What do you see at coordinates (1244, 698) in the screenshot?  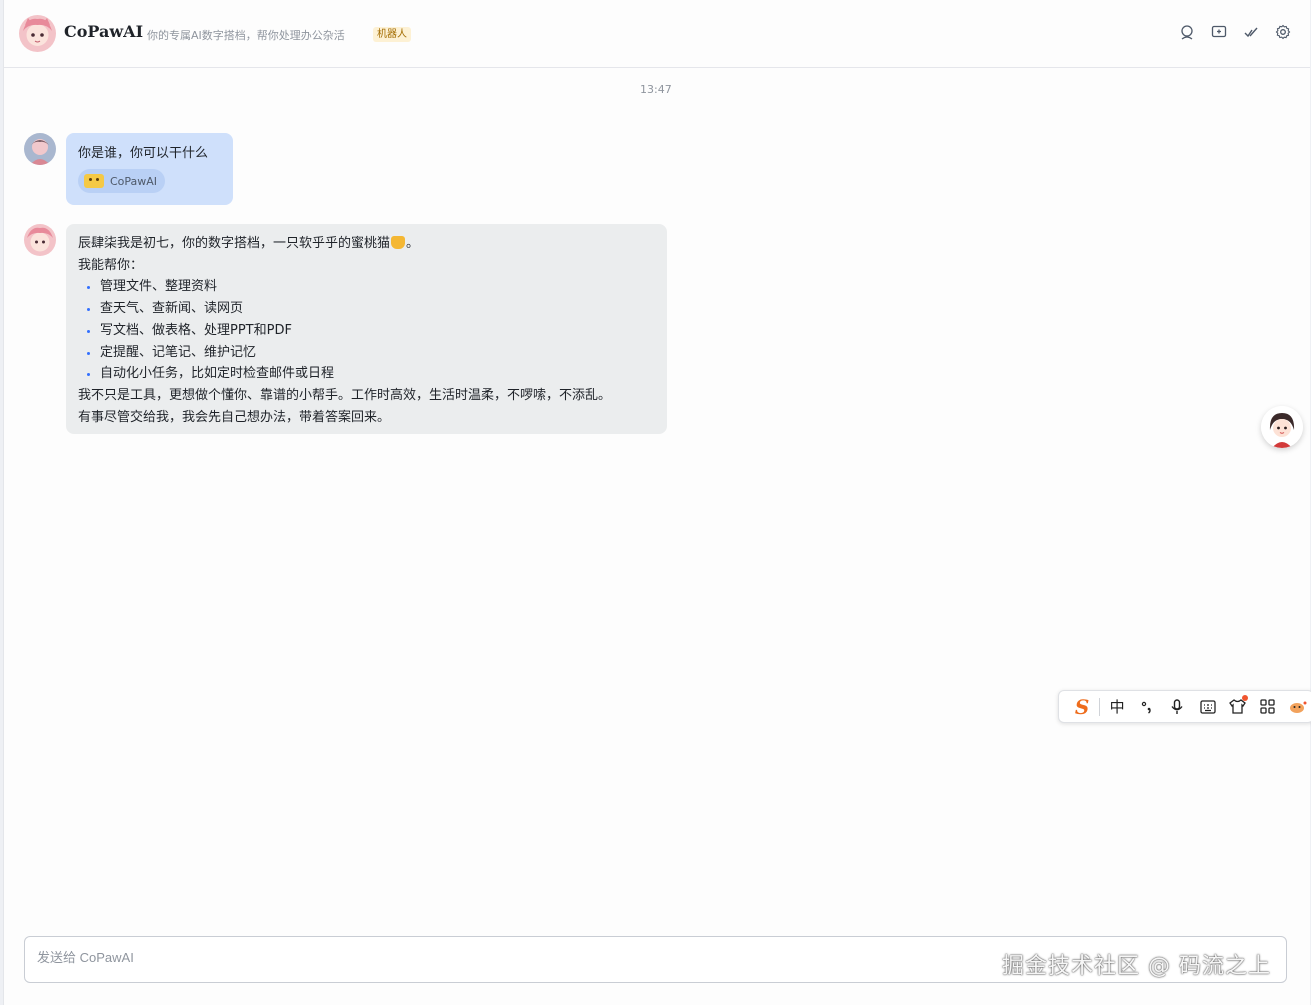 I see `notification-dot` at bounding box center [1244, 698].